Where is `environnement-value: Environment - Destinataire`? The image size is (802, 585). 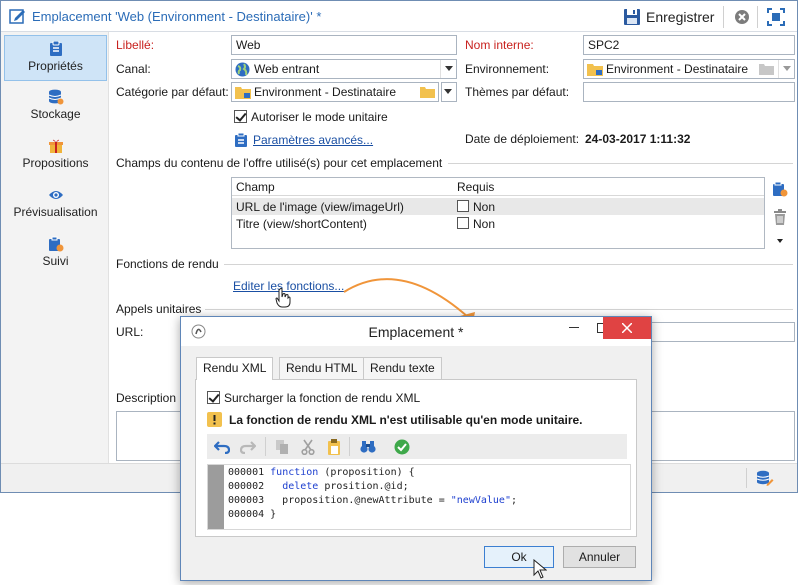
environnement-value: Environment - Destinataire is located at coordinates (677, 69).